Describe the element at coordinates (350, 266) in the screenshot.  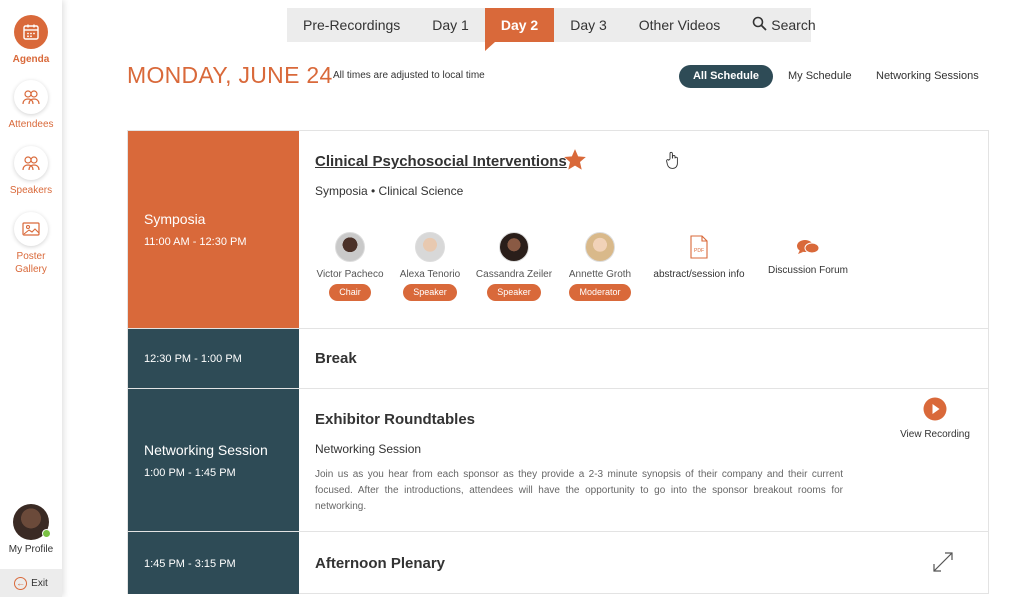
I see `speaker-card: Victor Pacheco Chair` at that location.